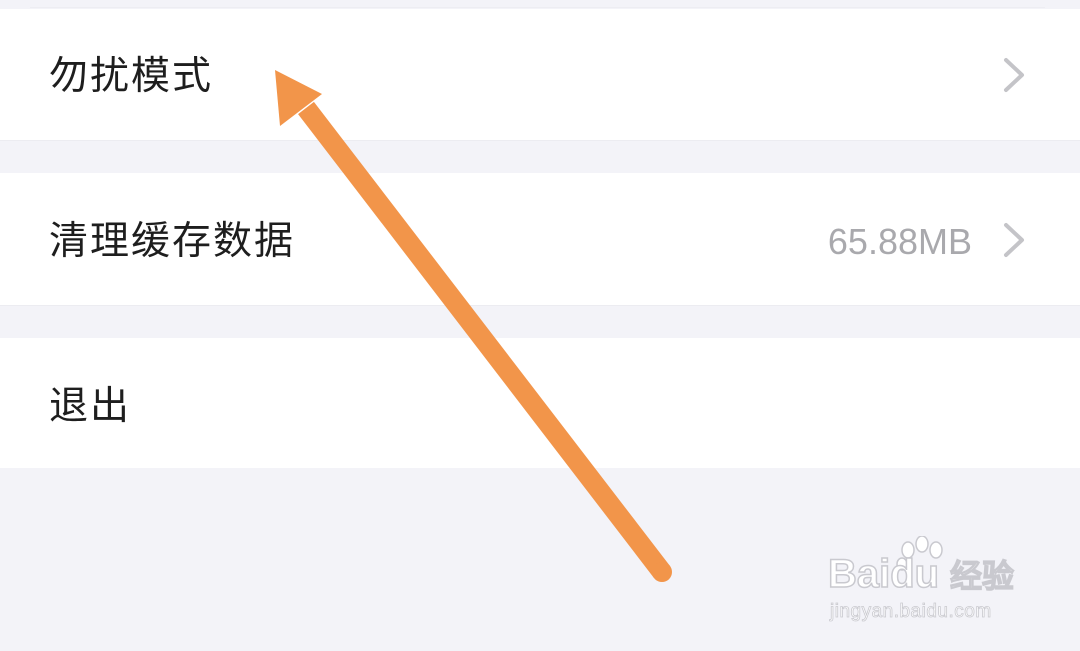  I want to click on settings-item-label: 退出, so click(90, 406).